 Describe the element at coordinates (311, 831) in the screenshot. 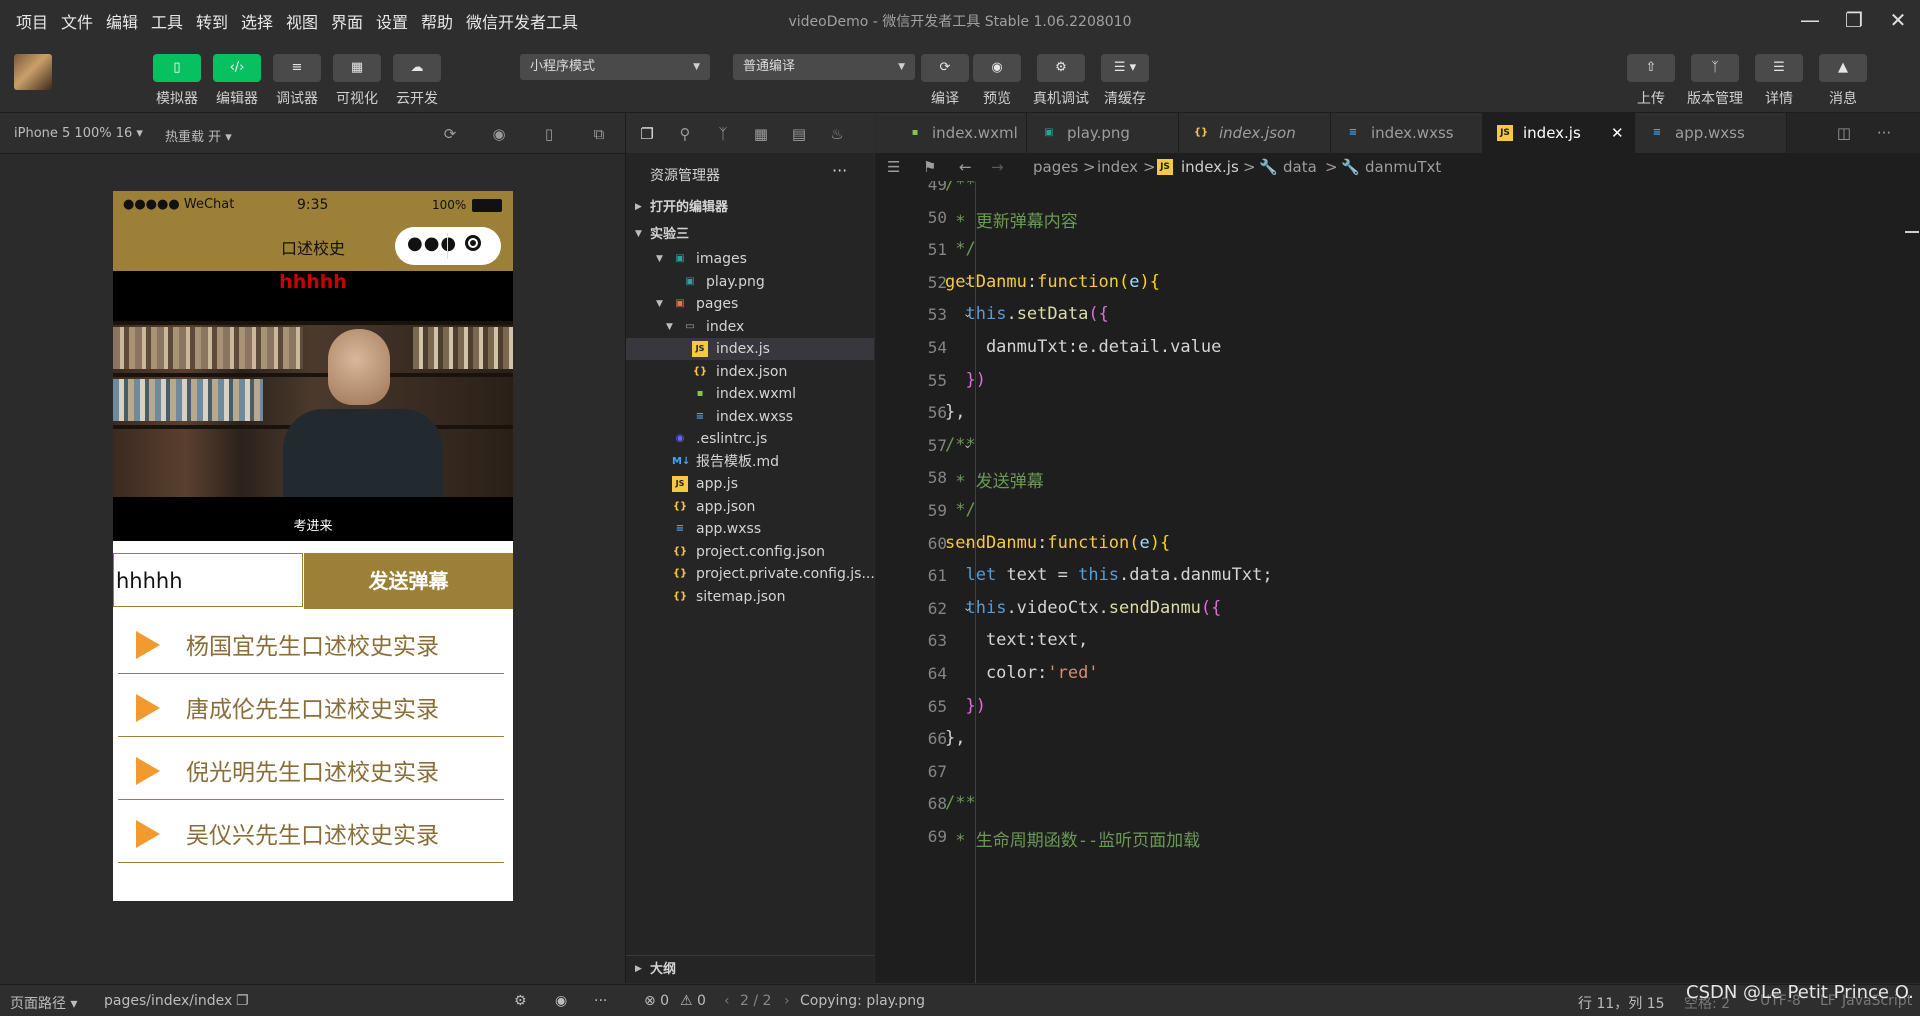

I see `list-item: 吴仪兴先生口述校史实录` at that location.